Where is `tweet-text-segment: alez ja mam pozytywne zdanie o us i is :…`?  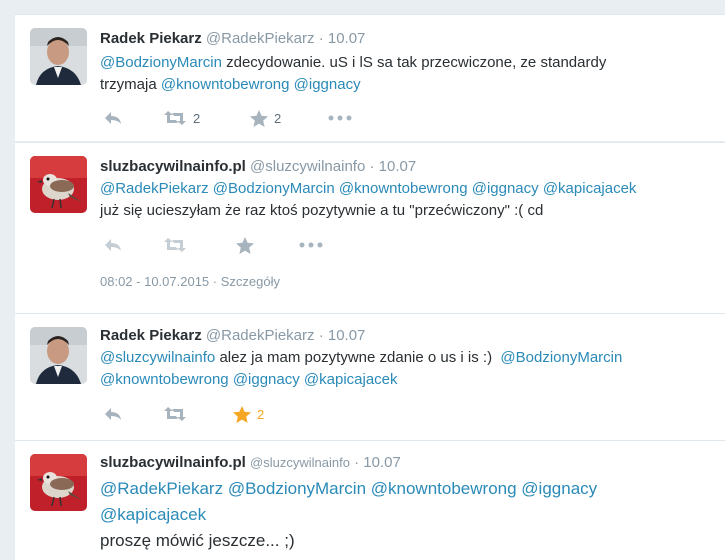 tweet-text-segment: alez ja mam pozytywne zdanie o us i is :… is located at coordinates (358, 357).